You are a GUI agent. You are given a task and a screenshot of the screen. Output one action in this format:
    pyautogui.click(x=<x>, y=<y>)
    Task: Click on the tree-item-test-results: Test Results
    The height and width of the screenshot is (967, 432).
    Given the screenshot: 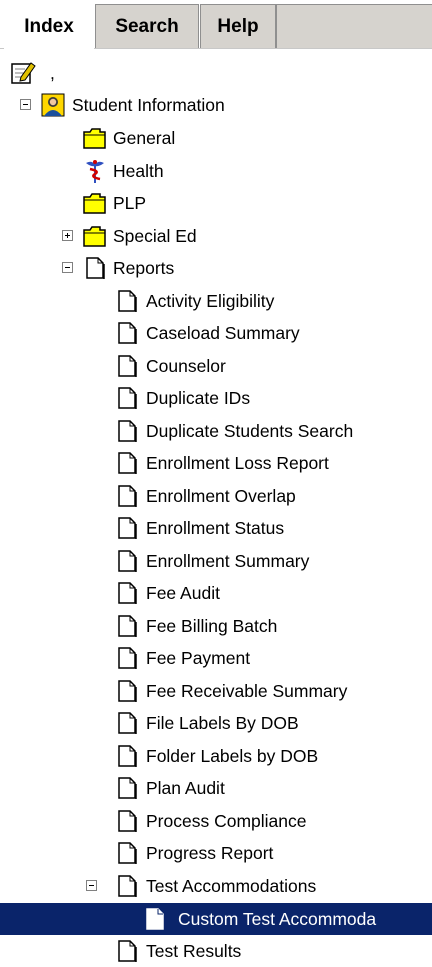 What is the action you would take?
    pyautogui.click(x=216, y=951)
    